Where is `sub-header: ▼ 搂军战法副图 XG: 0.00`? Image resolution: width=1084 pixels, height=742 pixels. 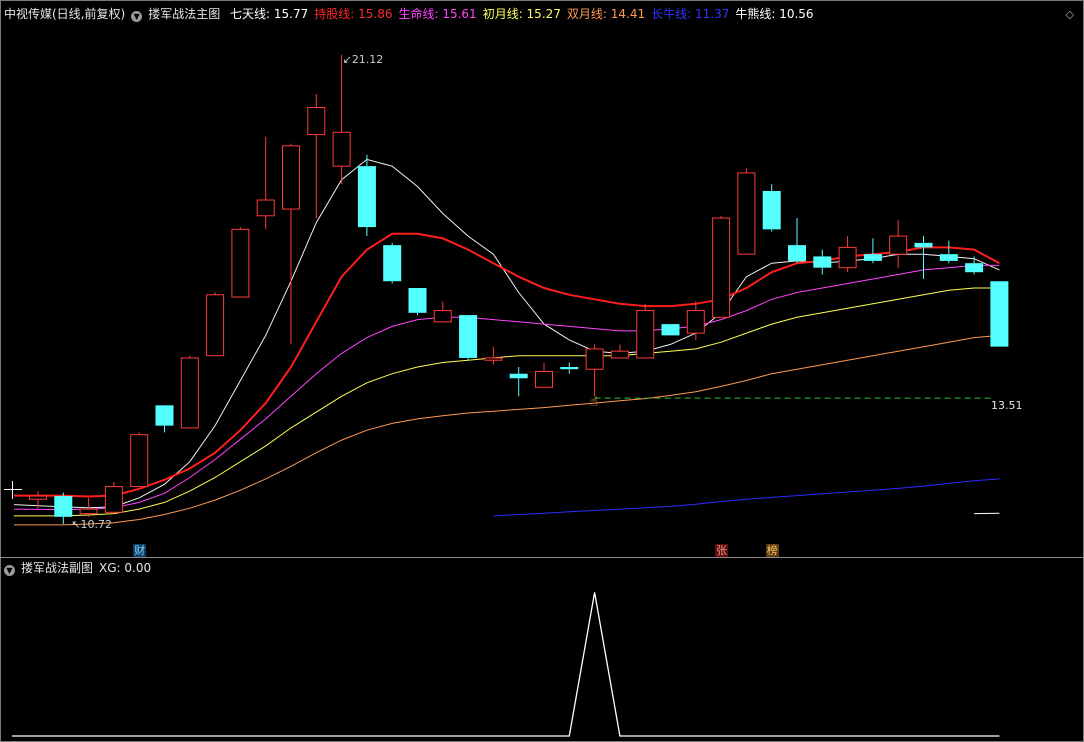 sub-header: ▼ 搂军战法副图 XG: 0.00 is located at coordinates (80, 568).